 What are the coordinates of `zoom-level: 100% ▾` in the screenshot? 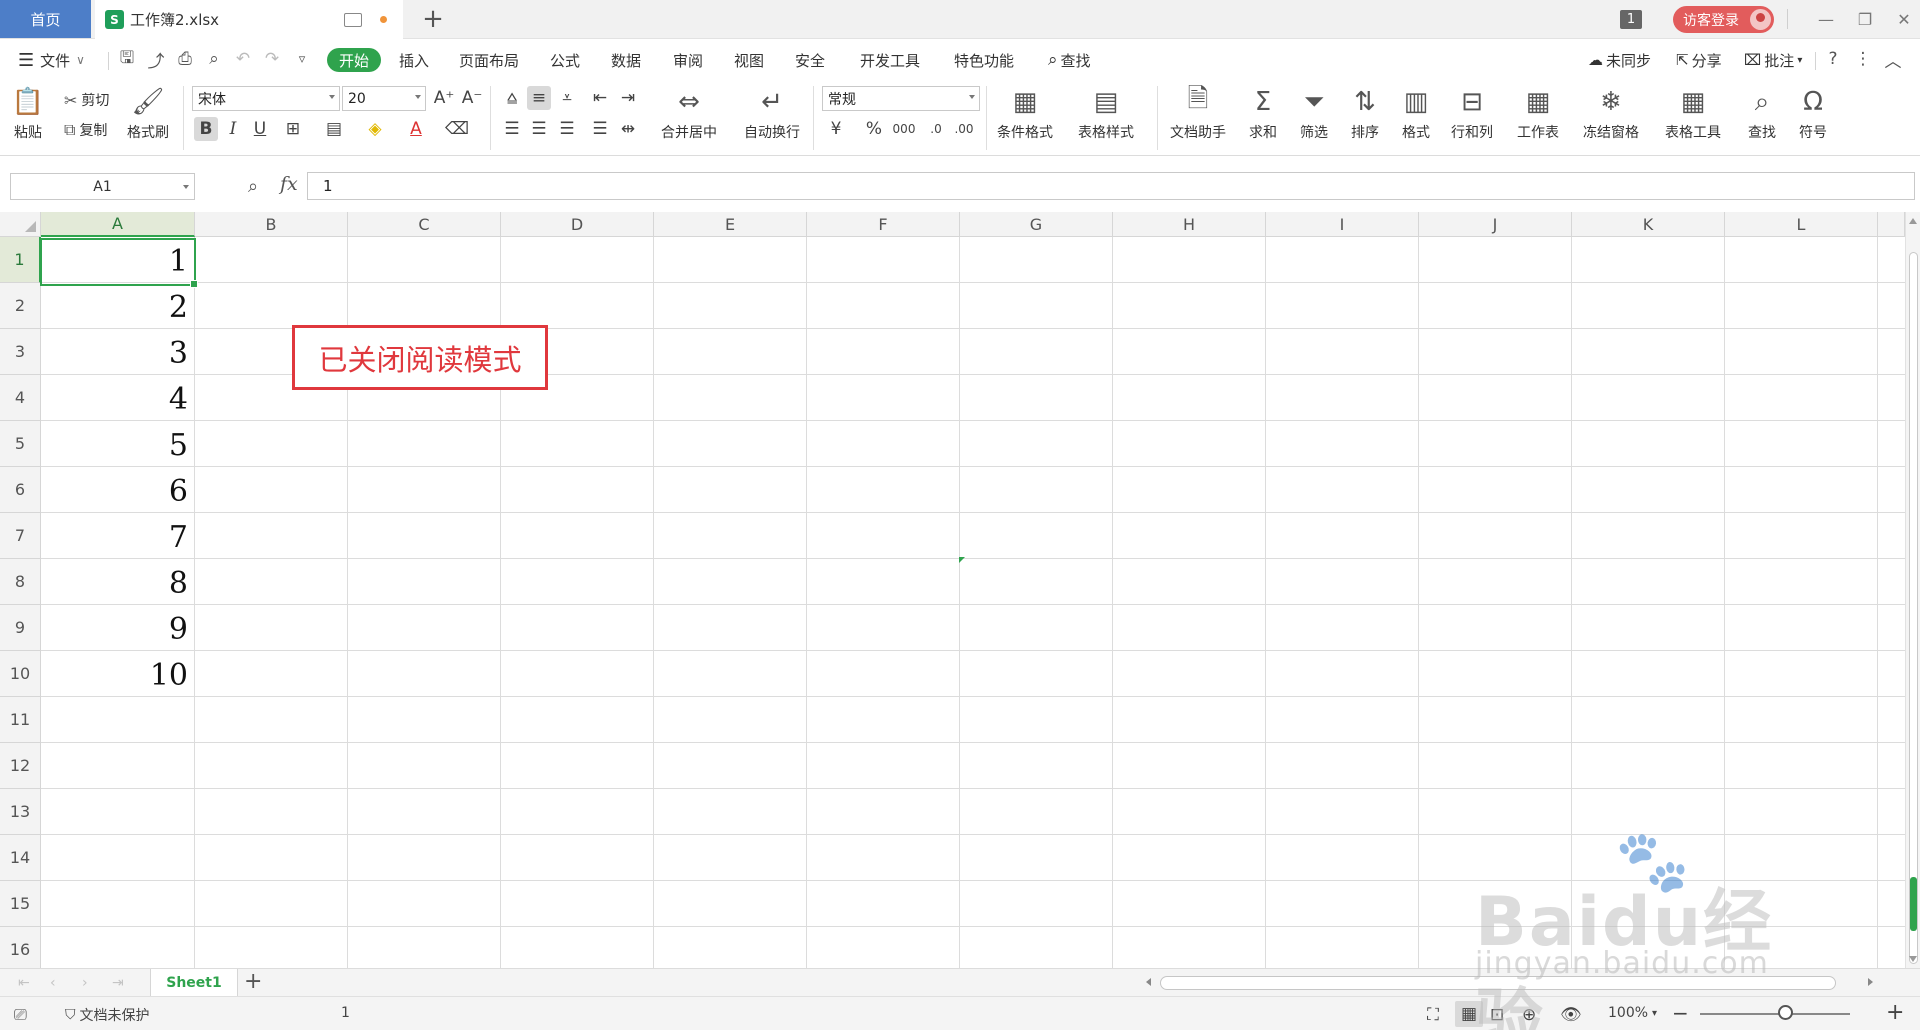 It's located at (1632, 1013).